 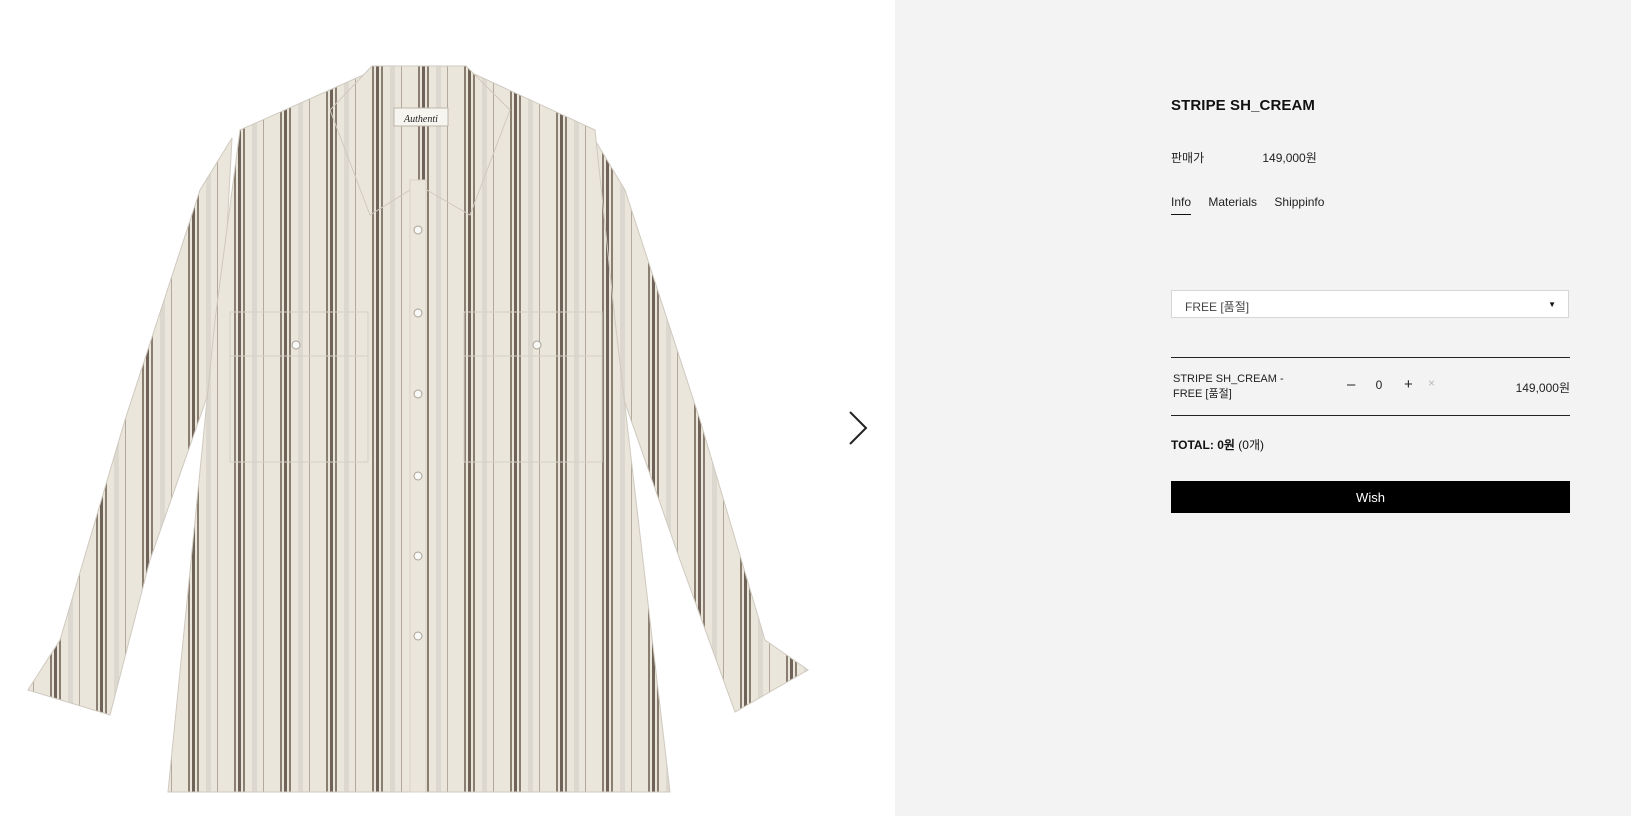 I want to click on collar-tag-text: Authenti, so click(x=420, y=119).